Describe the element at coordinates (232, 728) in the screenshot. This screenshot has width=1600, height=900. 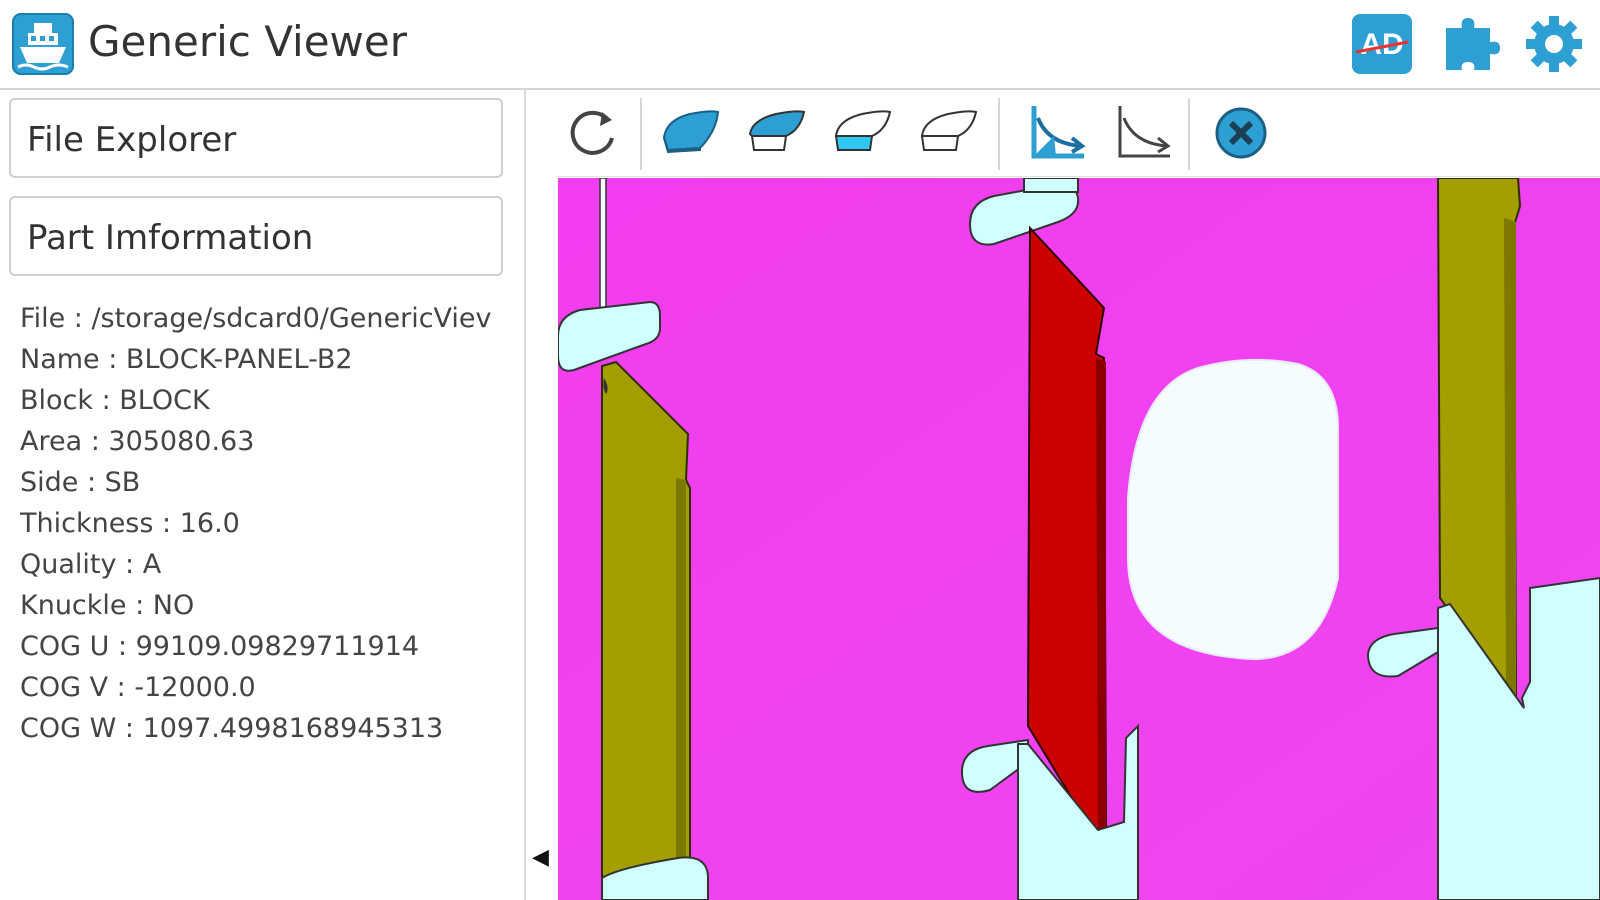
I see `info-cog-w: COG W : 1097.4998168945313` at that location.